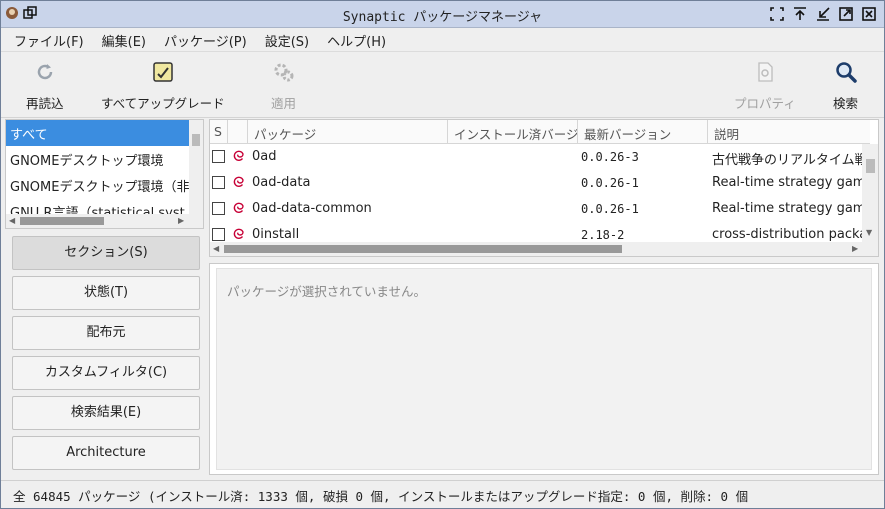 This screenshot has height=509, width=885. I want to click on category-vertical-scrollbar, so click(196, 167).